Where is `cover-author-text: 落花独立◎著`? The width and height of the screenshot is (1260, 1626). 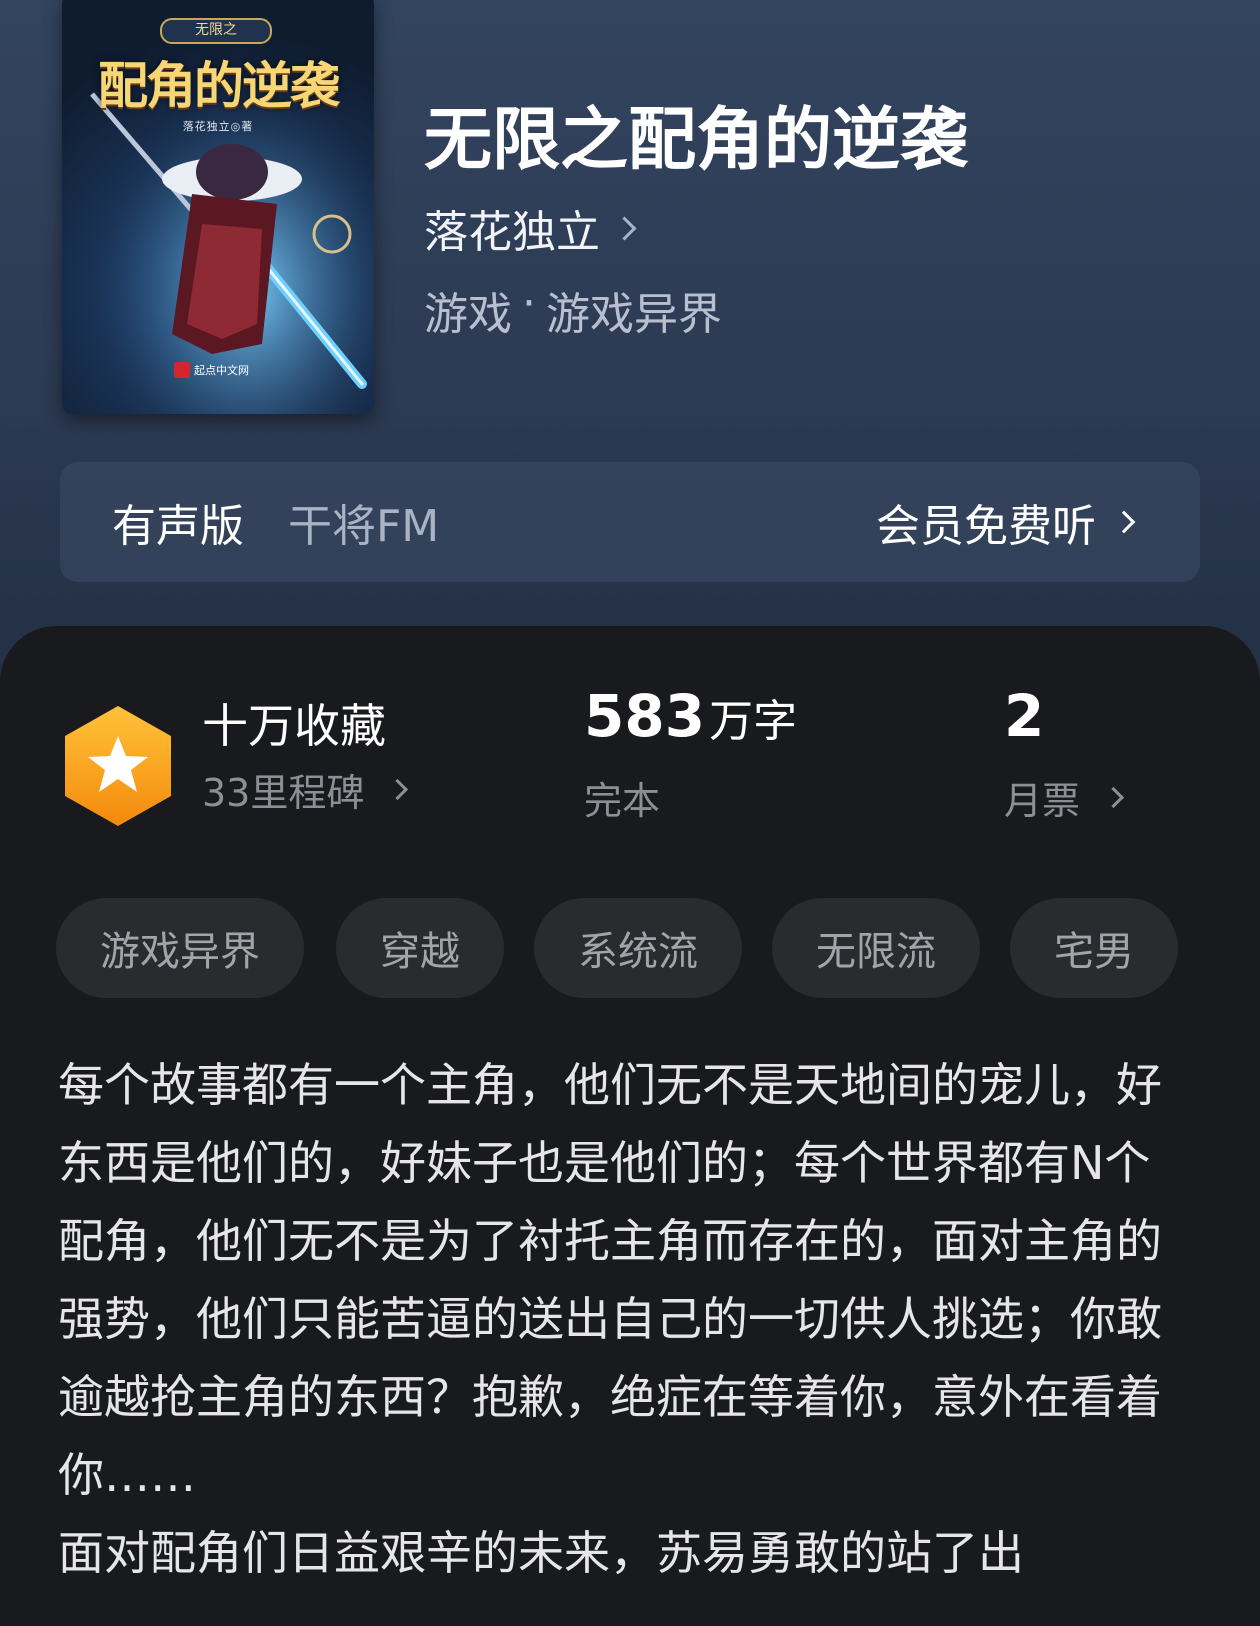 cover-author-text: 落花独立◎著 is located at coordinates (218, 126).